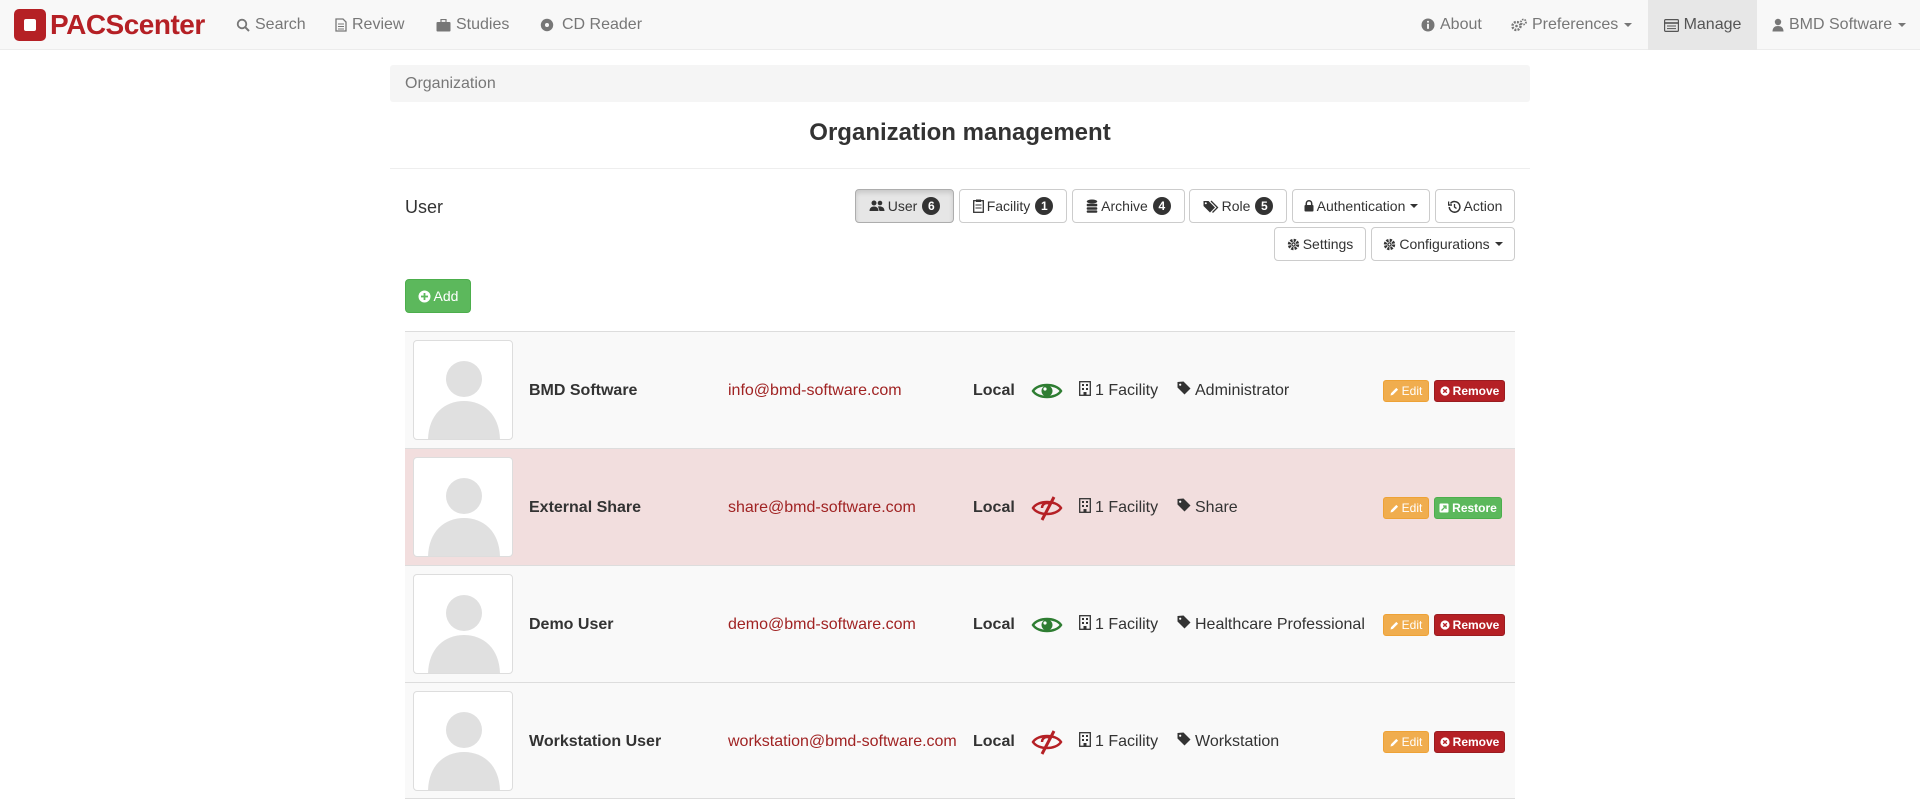 This screenshot has height=801, width=1920. What do you see at coordinates (1320, 244) in the screenshot?
I see `settings-button: Settings` at bounding box center [1320, 244].